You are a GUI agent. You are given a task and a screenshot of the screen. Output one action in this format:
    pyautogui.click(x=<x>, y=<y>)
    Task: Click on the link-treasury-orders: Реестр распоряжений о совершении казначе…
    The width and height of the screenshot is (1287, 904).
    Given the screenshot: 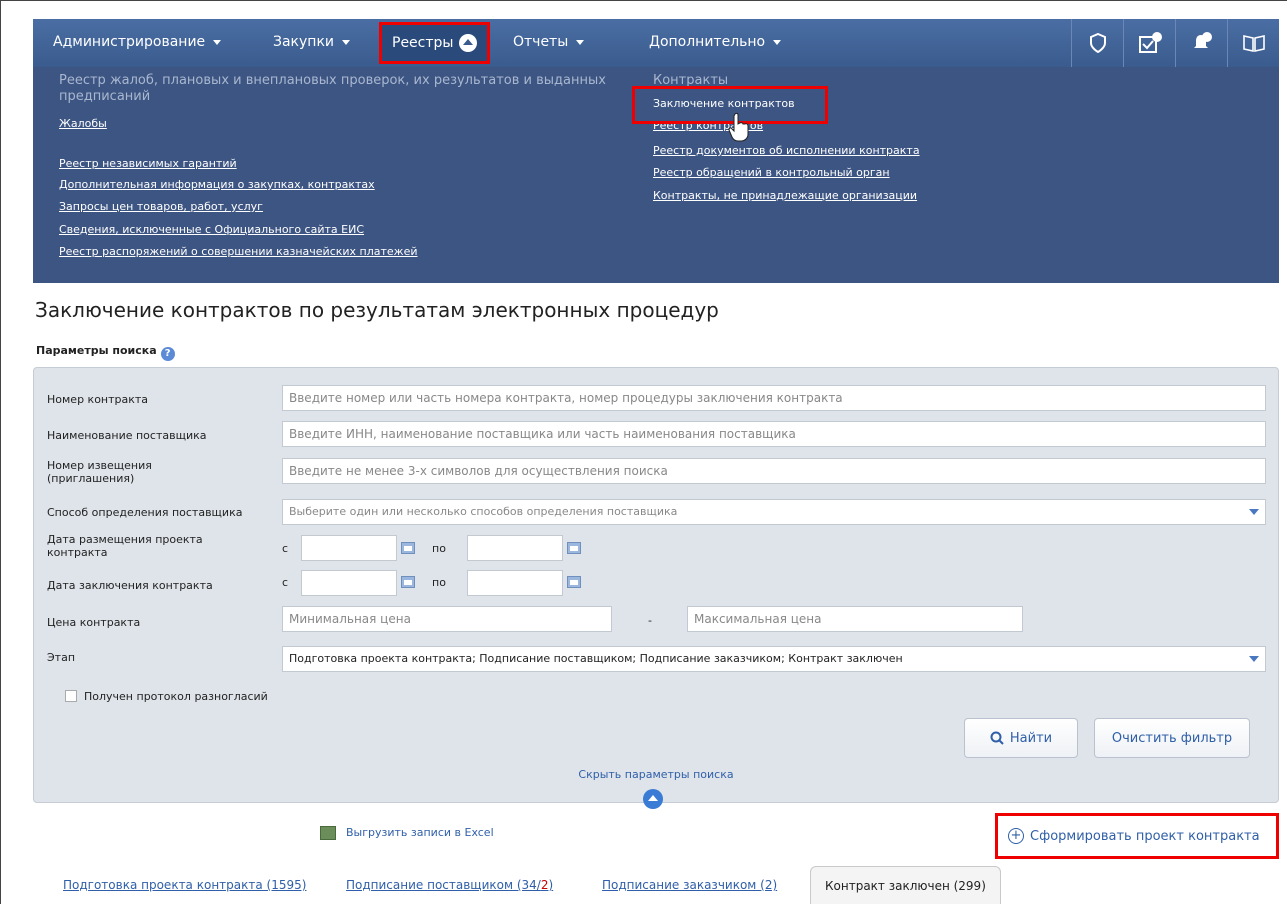 What is the action you would take?
    pyautogui.click(x=238, y=251)
    